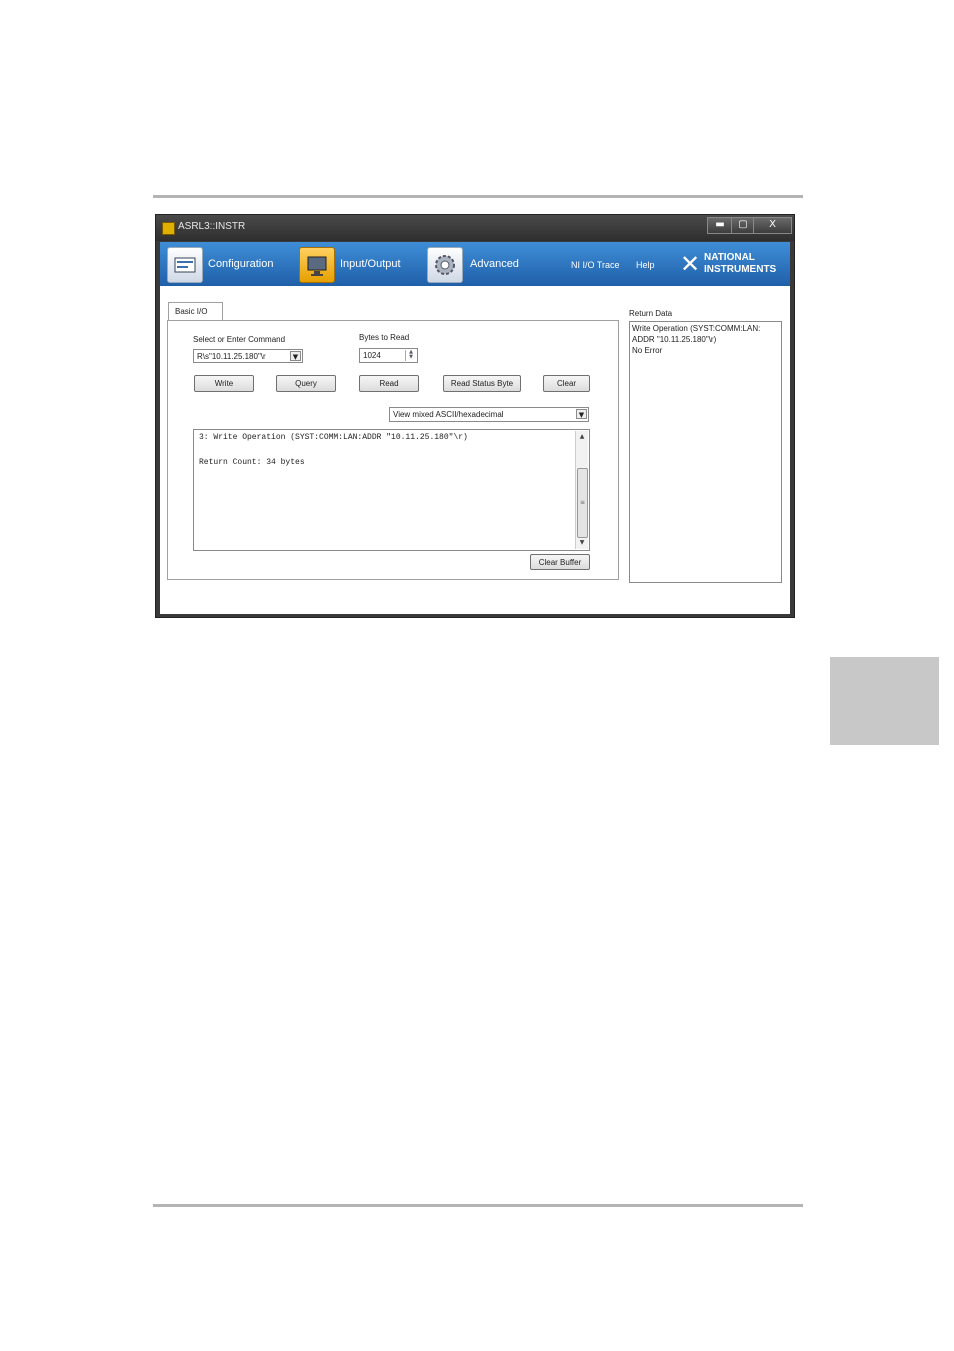  I want to click on top-rule, so click(478, 196).